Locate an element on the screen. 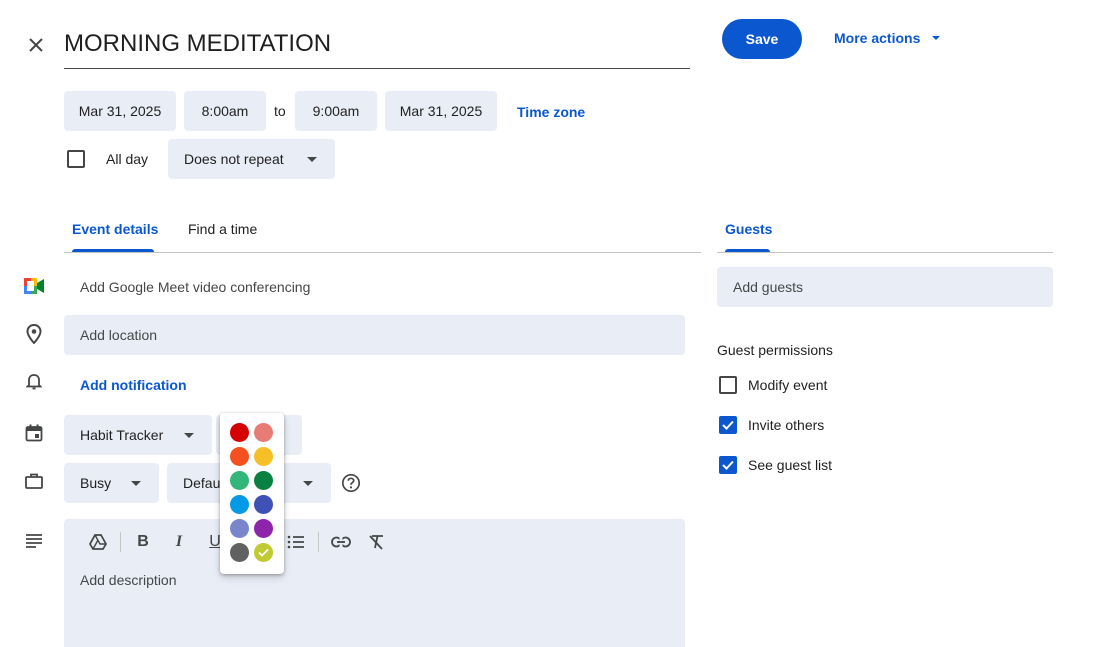  briefcase-icon is located at coordinates (34, 481).